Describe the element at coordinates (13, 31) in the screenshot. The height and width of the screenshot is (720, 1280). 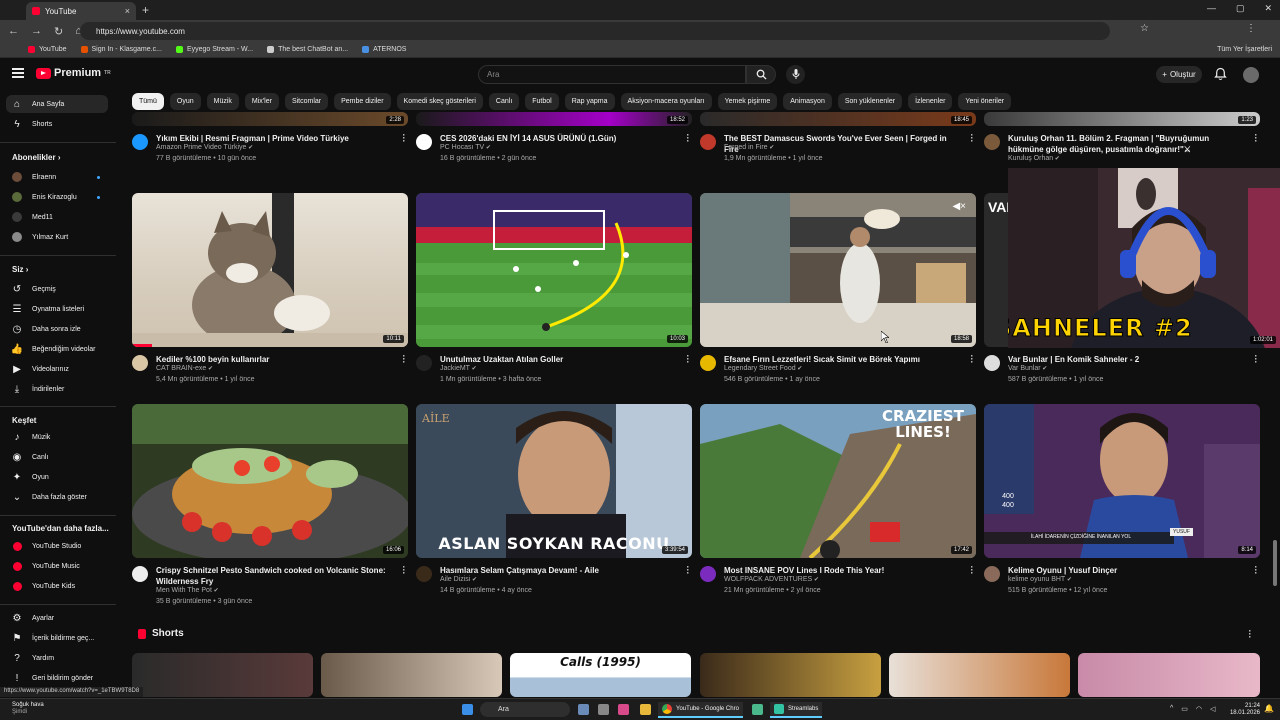
I see `back-icon: ←` at that location.